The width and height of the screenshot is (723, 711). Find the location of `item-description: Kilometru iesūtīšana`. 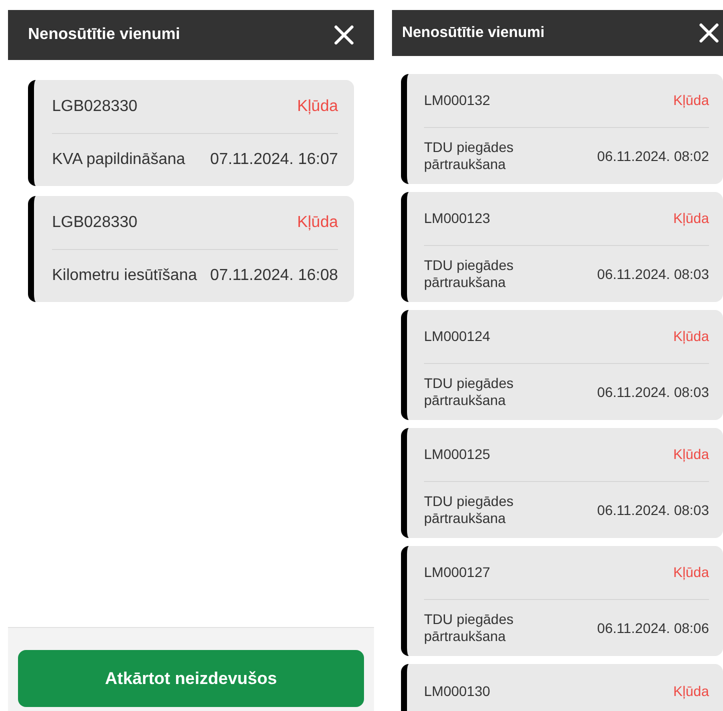

item-description: Kilometru iesūtīšana is located at coordinates (124, 276).